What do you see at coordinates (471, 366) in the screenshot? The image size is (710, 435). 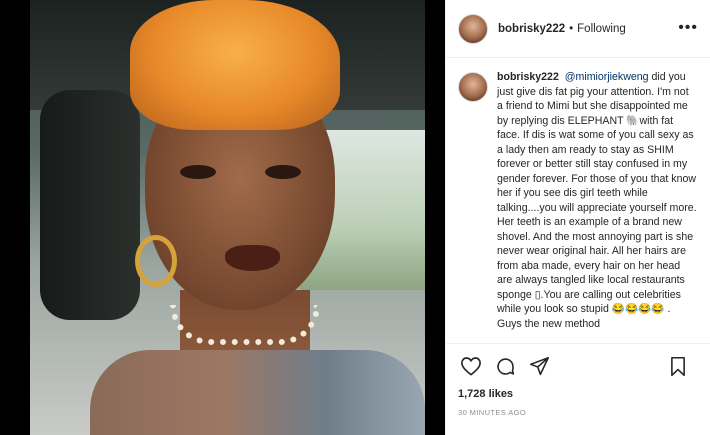 I see `heart-icon` at bounding box center [471, 366].